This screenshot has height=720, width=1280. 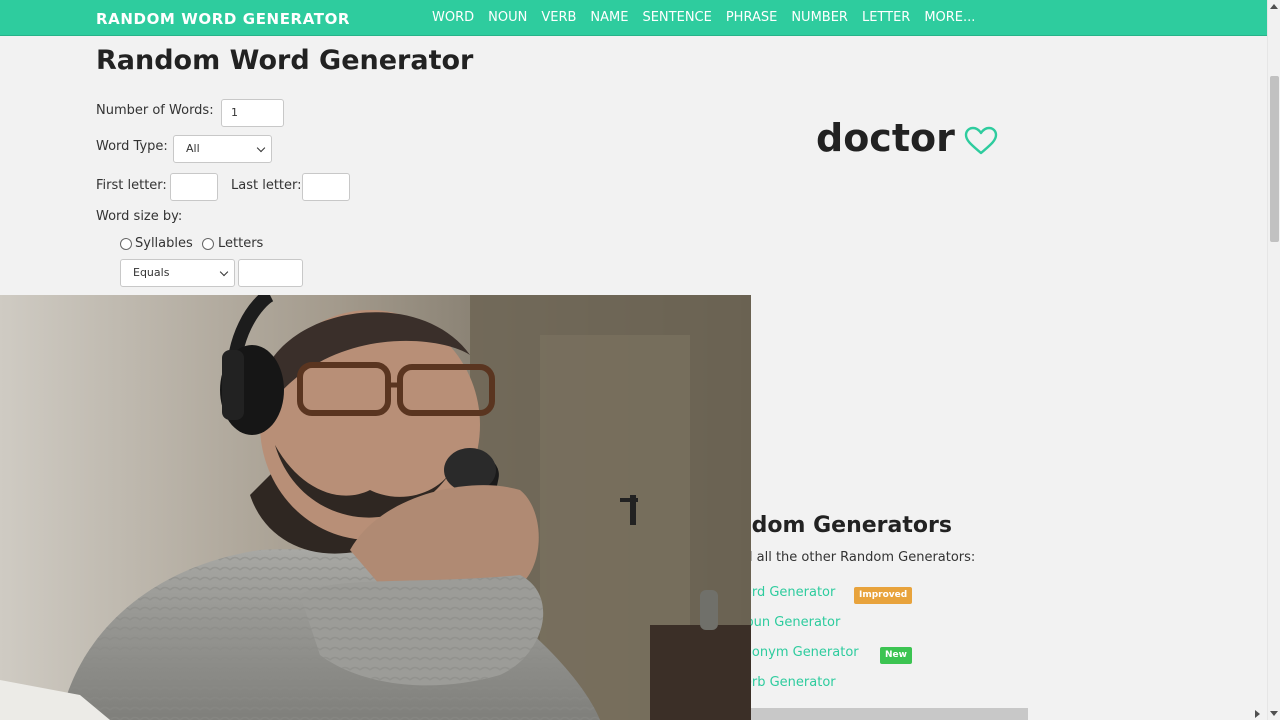 I want to click on heart-outline-icon, so click(x=981, y=141).